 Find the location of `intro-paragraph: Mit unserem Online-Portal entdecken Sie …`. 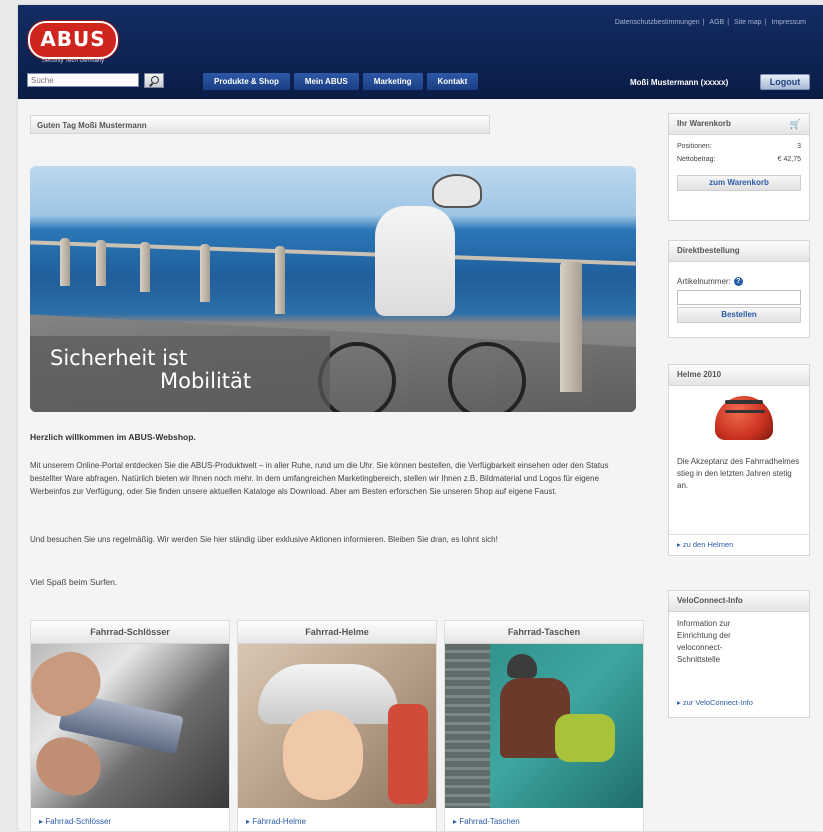

intro-paragraph: Mit unserem Online-Portal entdecken Sie … is located at coordinates (319, 478).